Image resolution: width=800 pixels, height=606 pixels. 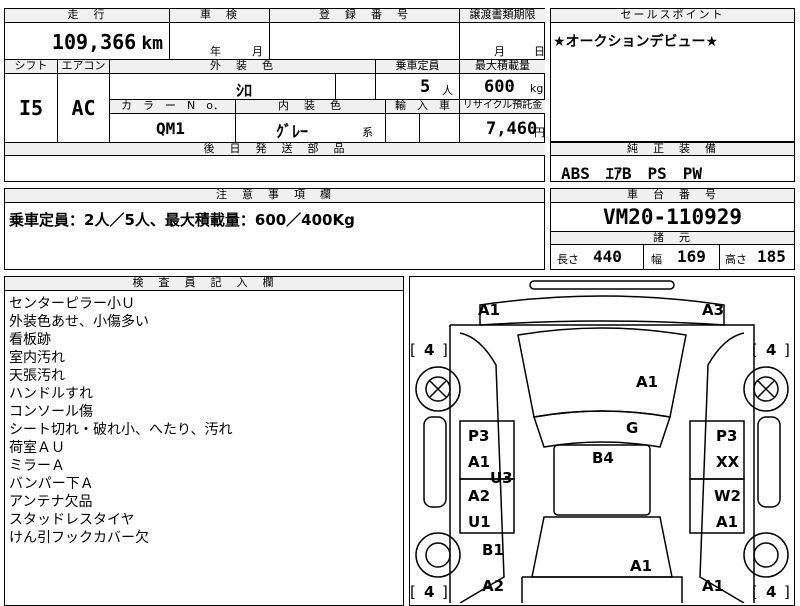 I want to click on inspector-line: 荷室ＡＵ, so click(x=37, y=448).